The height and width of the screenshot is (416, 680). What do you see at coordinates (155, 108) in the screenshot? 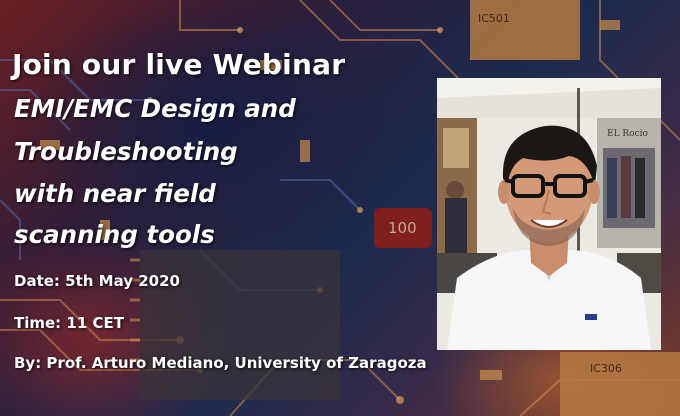
I see `subtitle-line-1: EMI/EMC Design and` at bounding box center [155, 108].